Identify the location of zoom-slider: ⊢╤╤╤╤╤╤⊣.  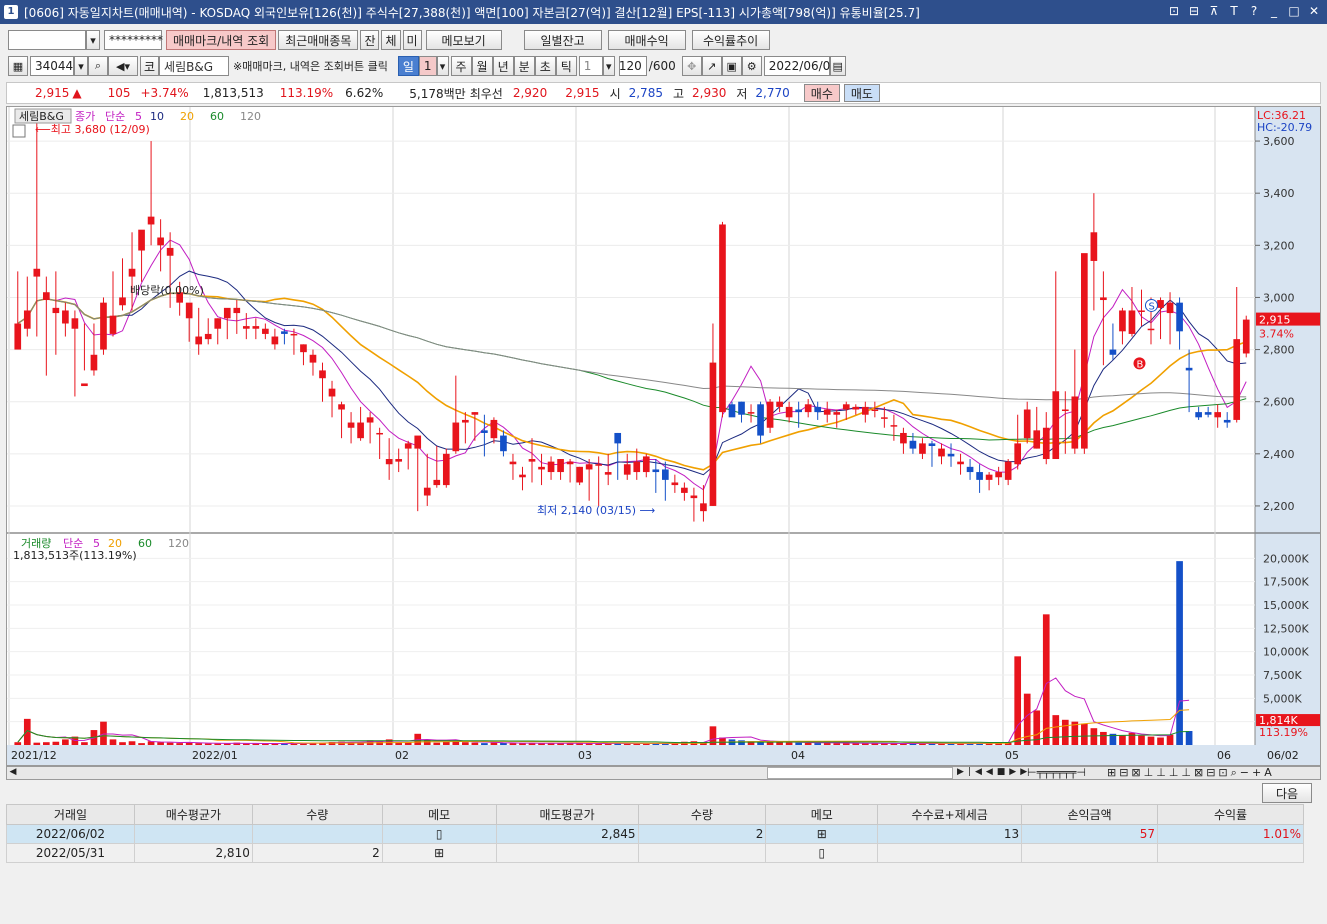
(1056, 772).